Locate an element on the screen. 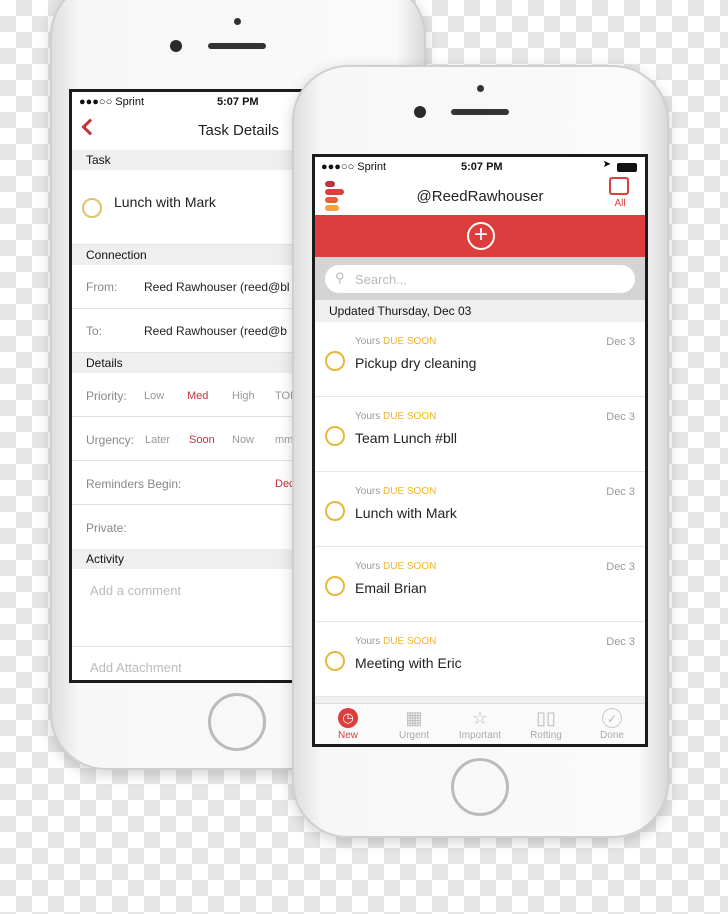 The height and width of the screenshot is (914, 728). from-value: Reed Rawhouser (reed@bl is located at coordinates (217, 287).